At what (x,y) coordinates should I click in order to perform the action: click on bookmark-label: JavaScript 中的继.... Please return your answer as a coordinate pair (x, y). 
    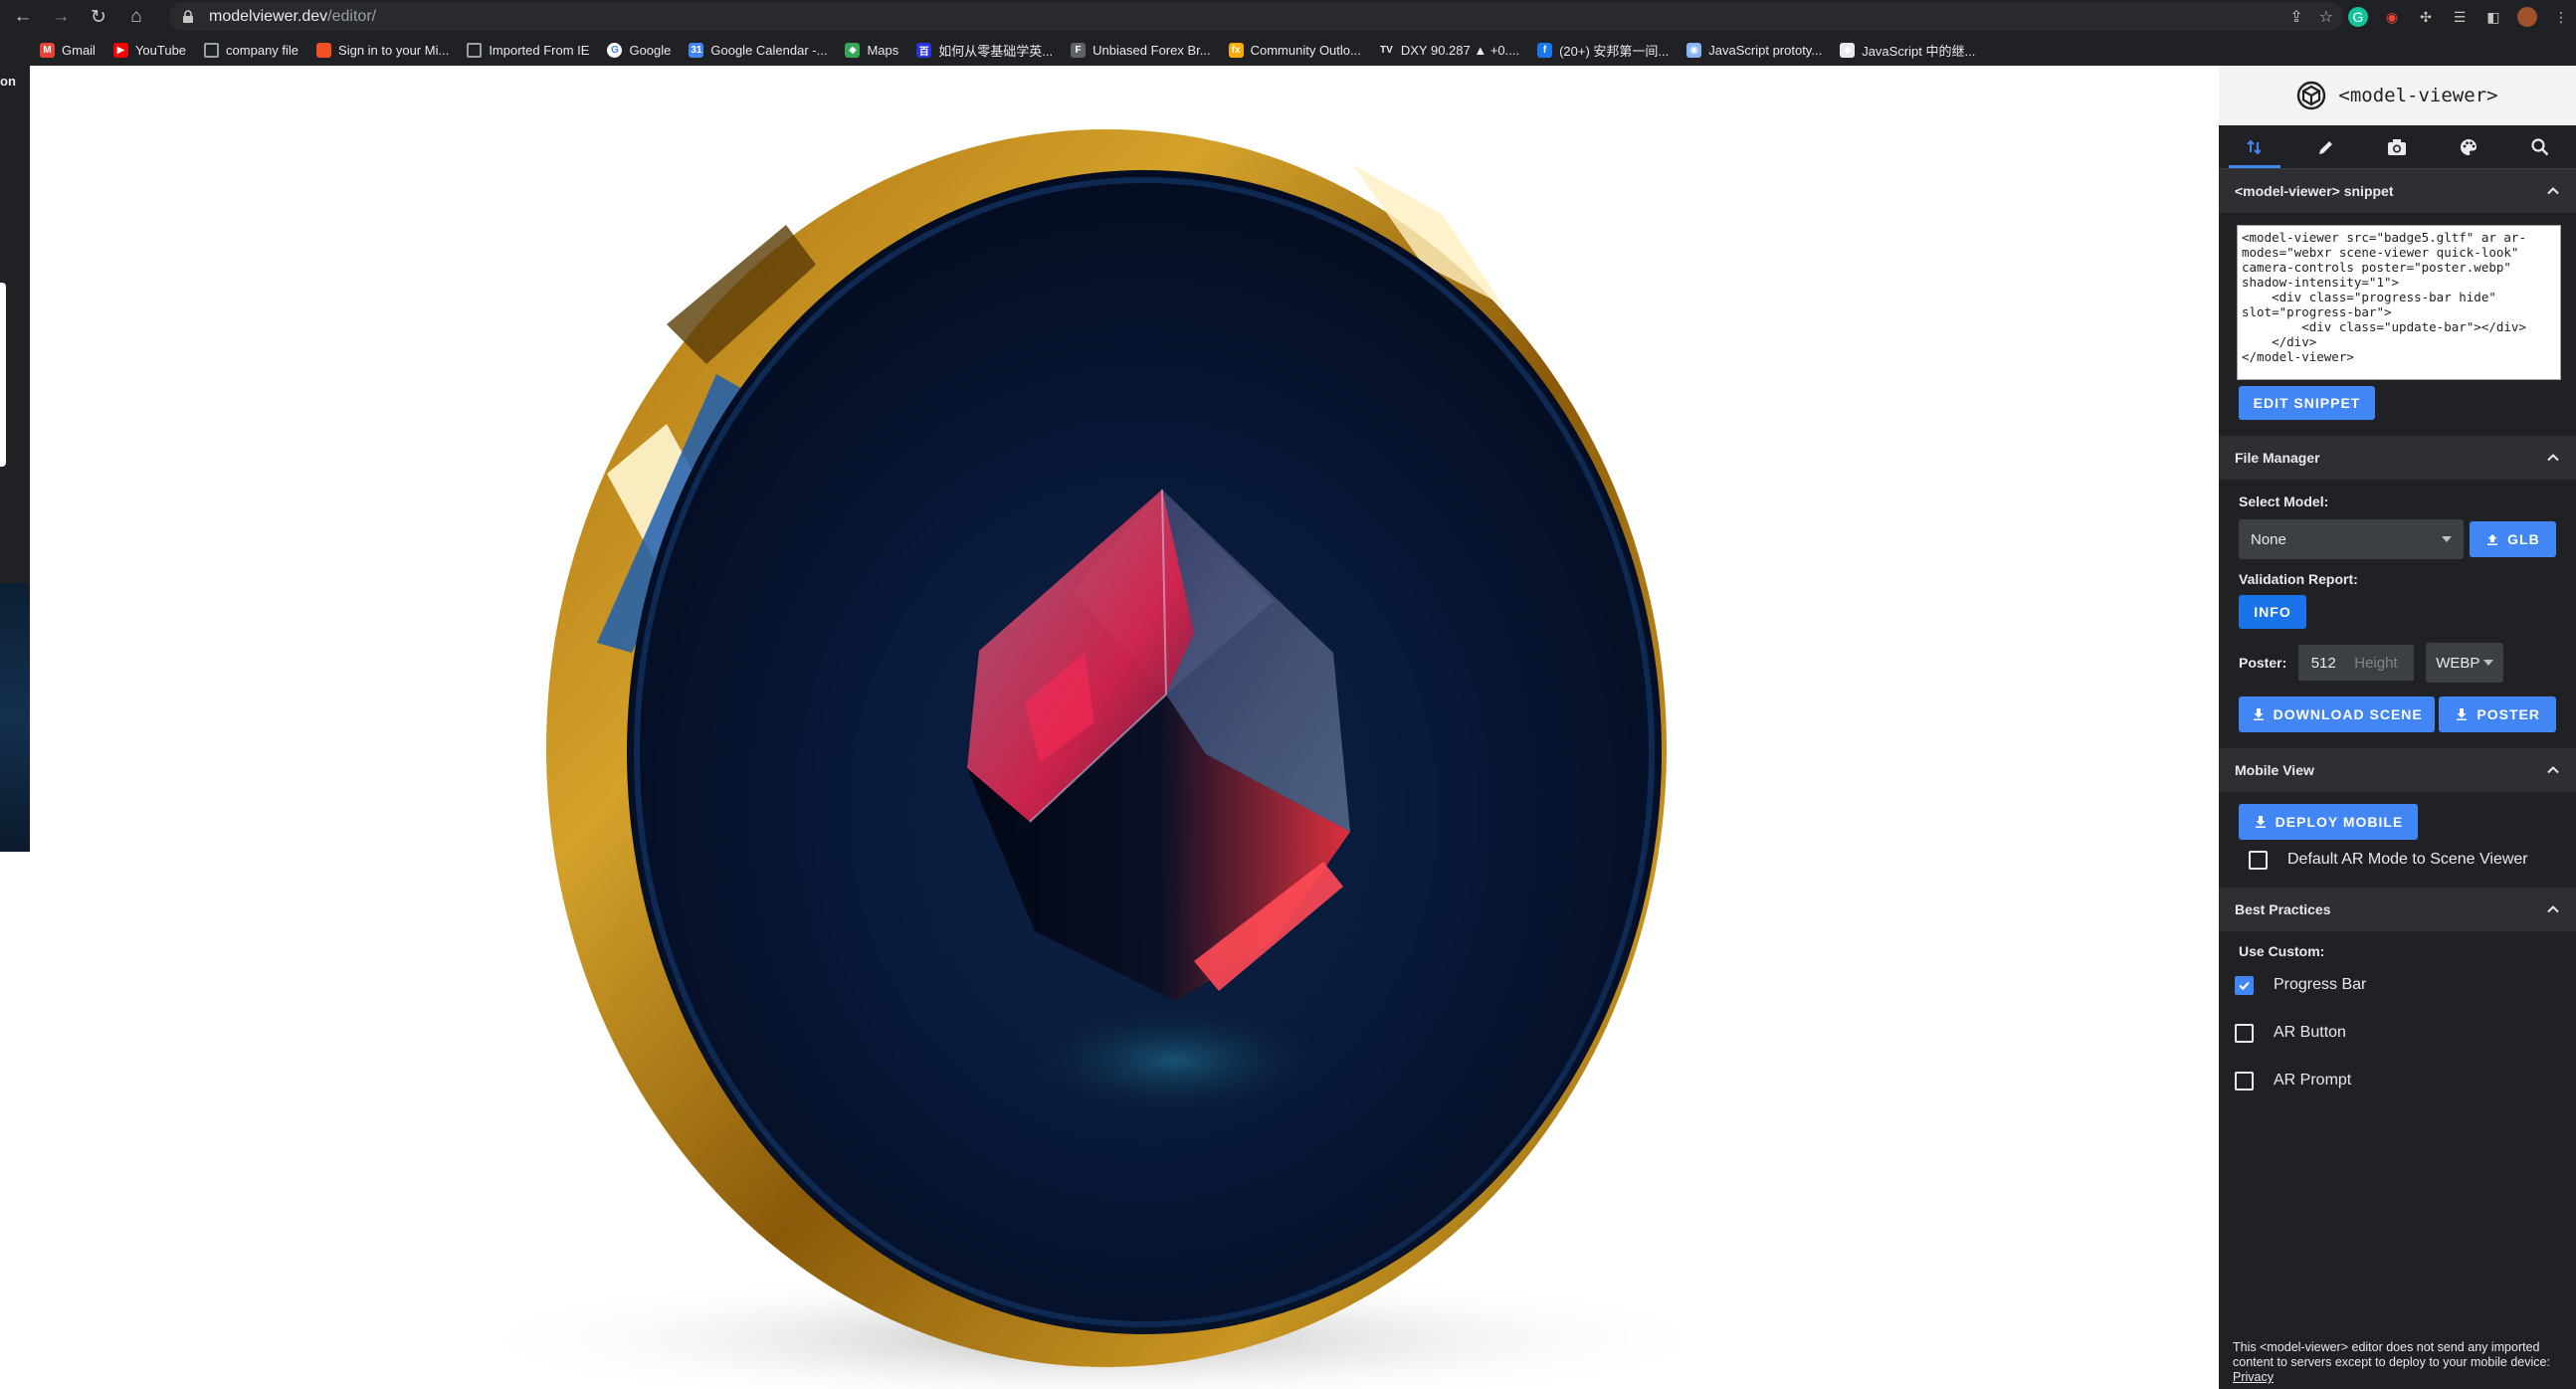
    Looking at the image, I should click on (1919, 51).